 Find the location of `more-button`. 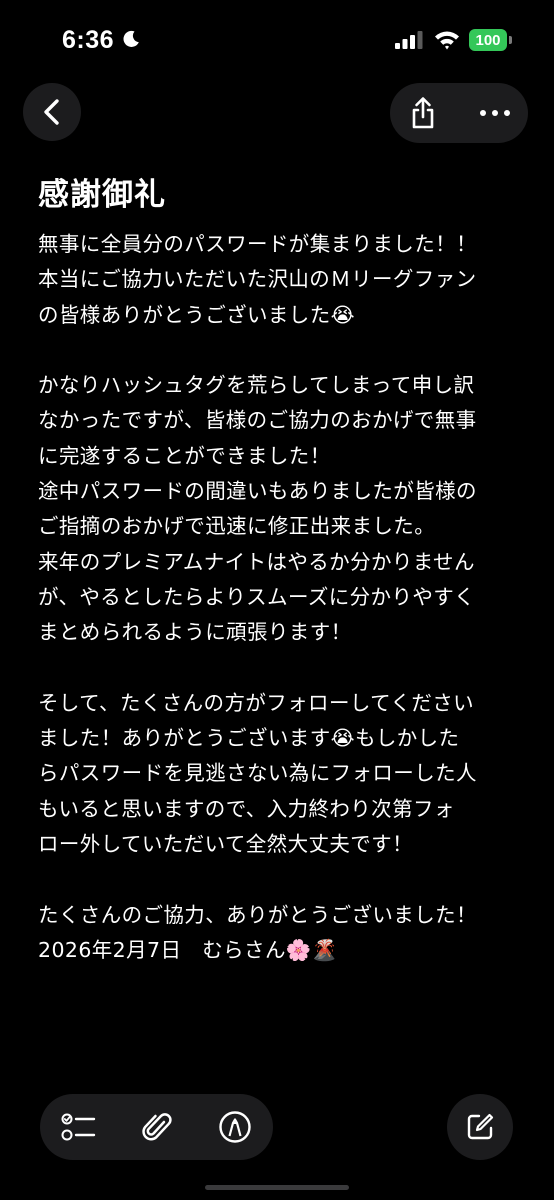

more-button is located at coordinates (495, 113).